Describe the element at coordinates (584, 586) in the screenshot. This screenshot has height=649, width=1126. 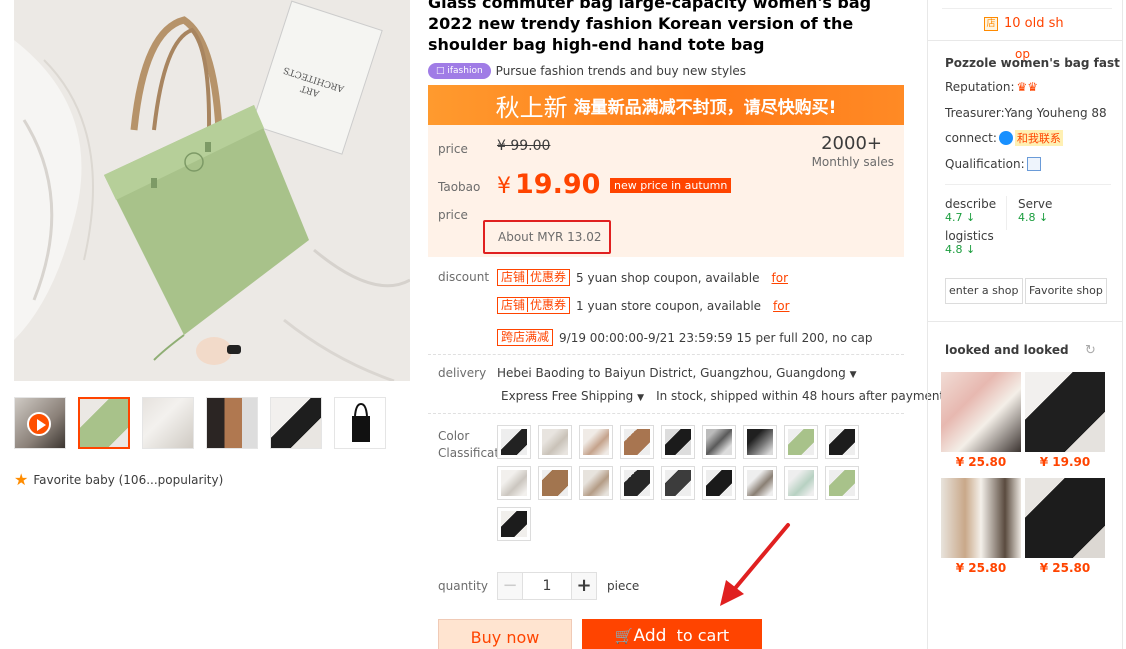
I see `increase-quantity-button: +` at that location.